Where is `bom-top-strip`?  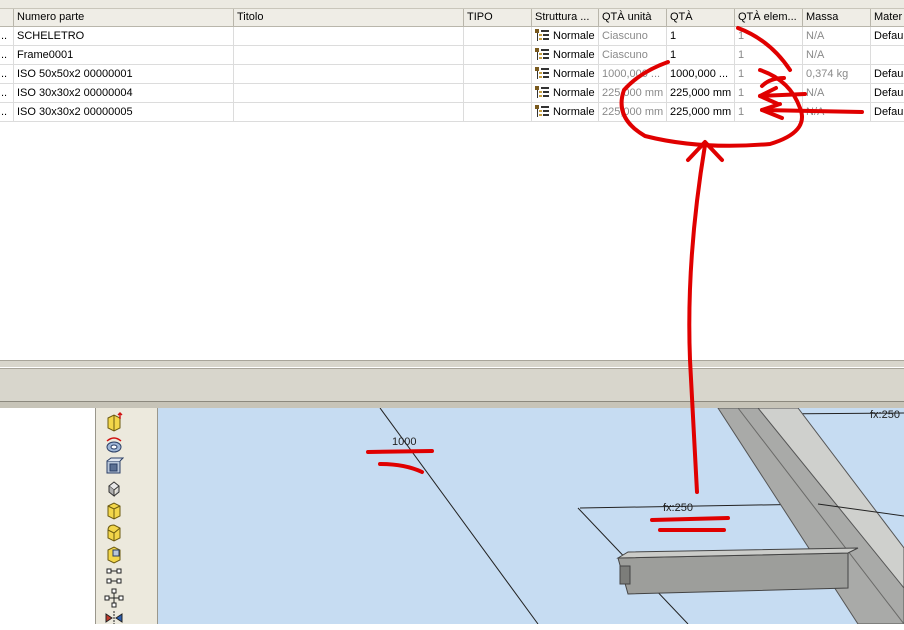 bom-top-strip is located at coordinates (452, 4).